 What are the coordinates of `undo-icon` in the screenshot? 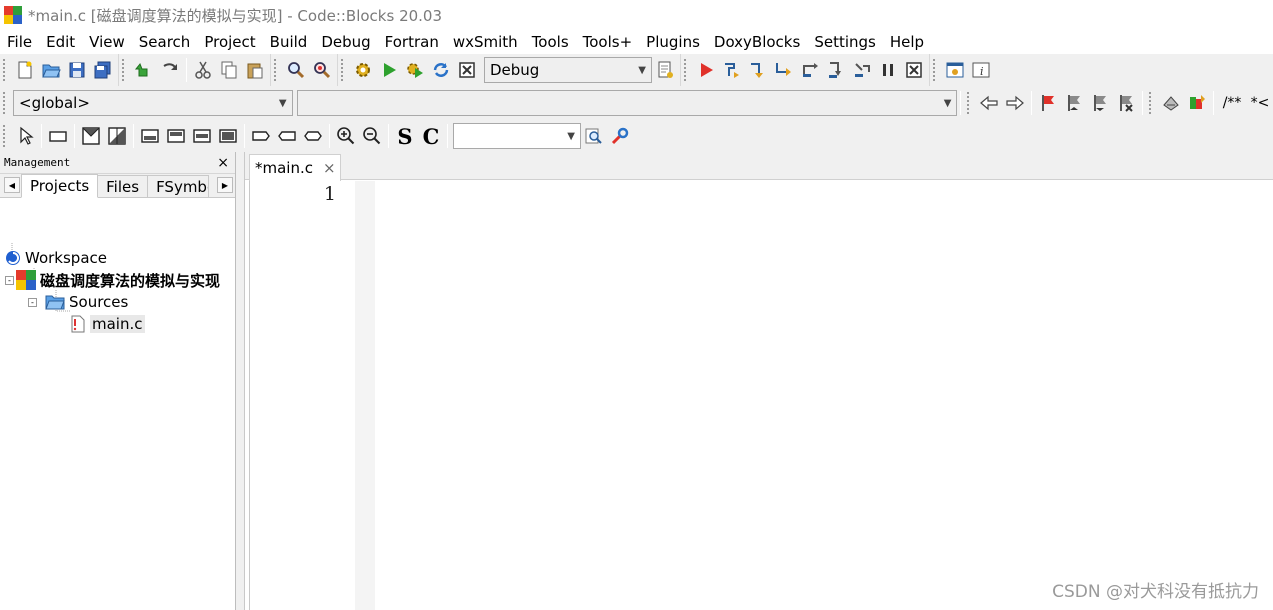 It's located at (144, 70).